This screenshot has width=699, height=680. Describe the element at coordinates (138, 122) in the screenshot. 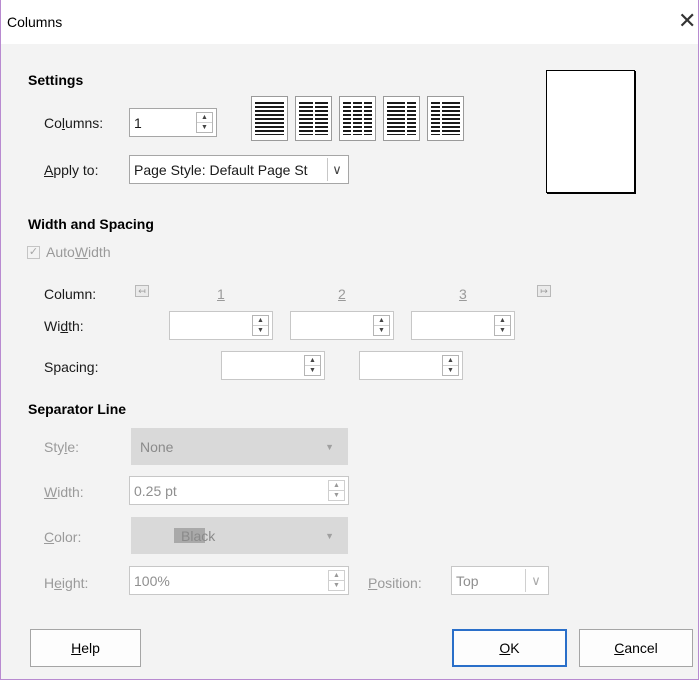

I see `columns-value: 1` at that location.